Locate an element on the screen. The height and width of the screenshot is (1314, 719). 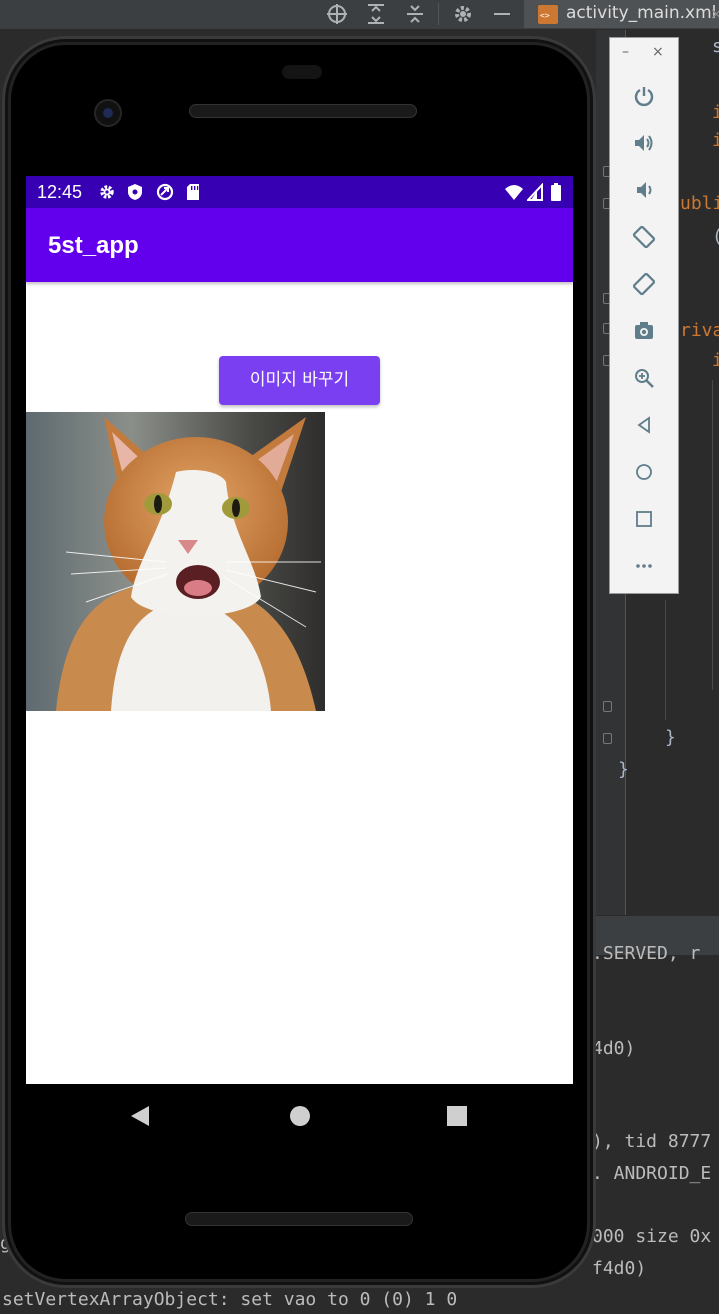
data-saver-icon is located at coordinates (165, 192).